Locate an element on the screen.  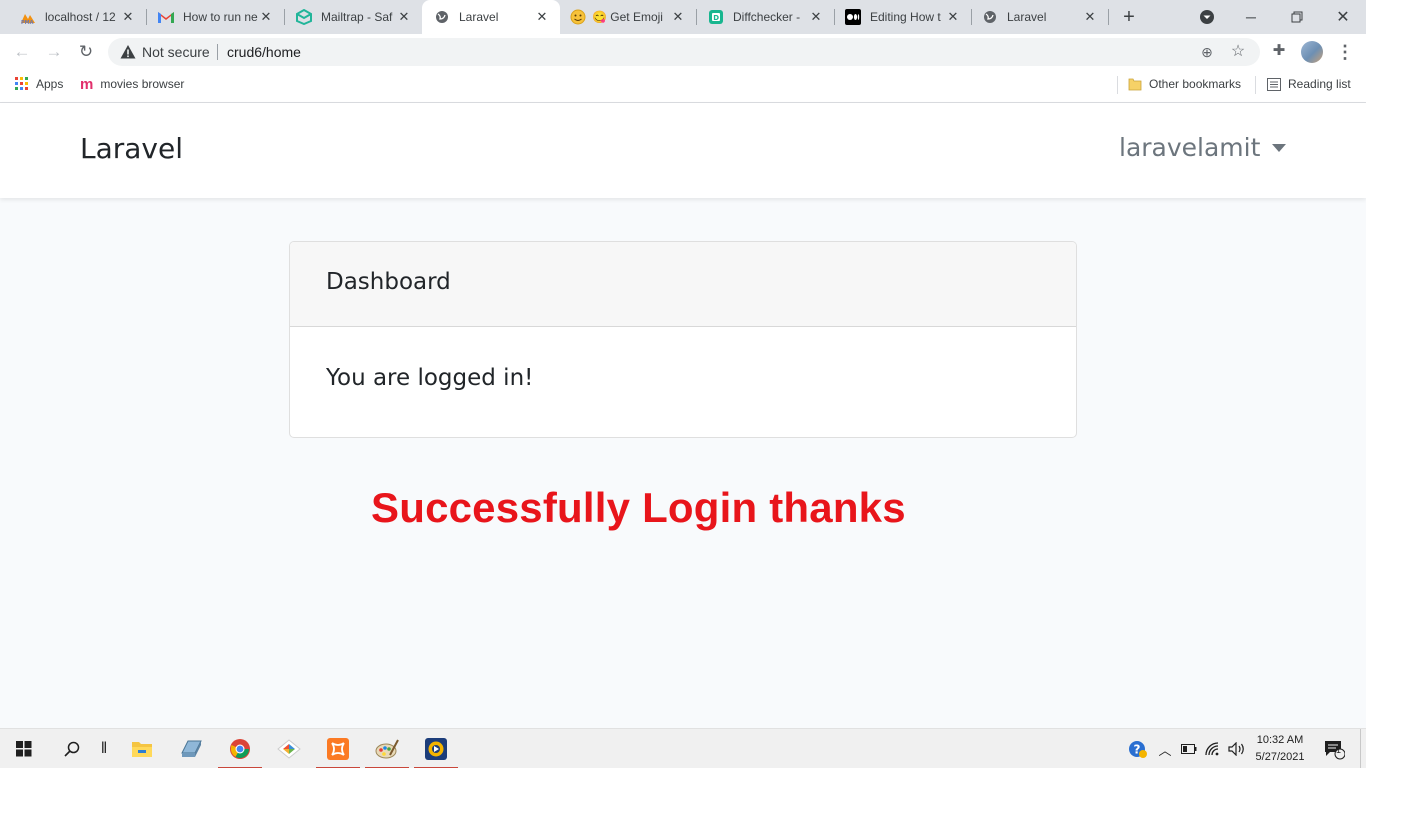
volume-tray-button is located at coordinates (1237, 748).